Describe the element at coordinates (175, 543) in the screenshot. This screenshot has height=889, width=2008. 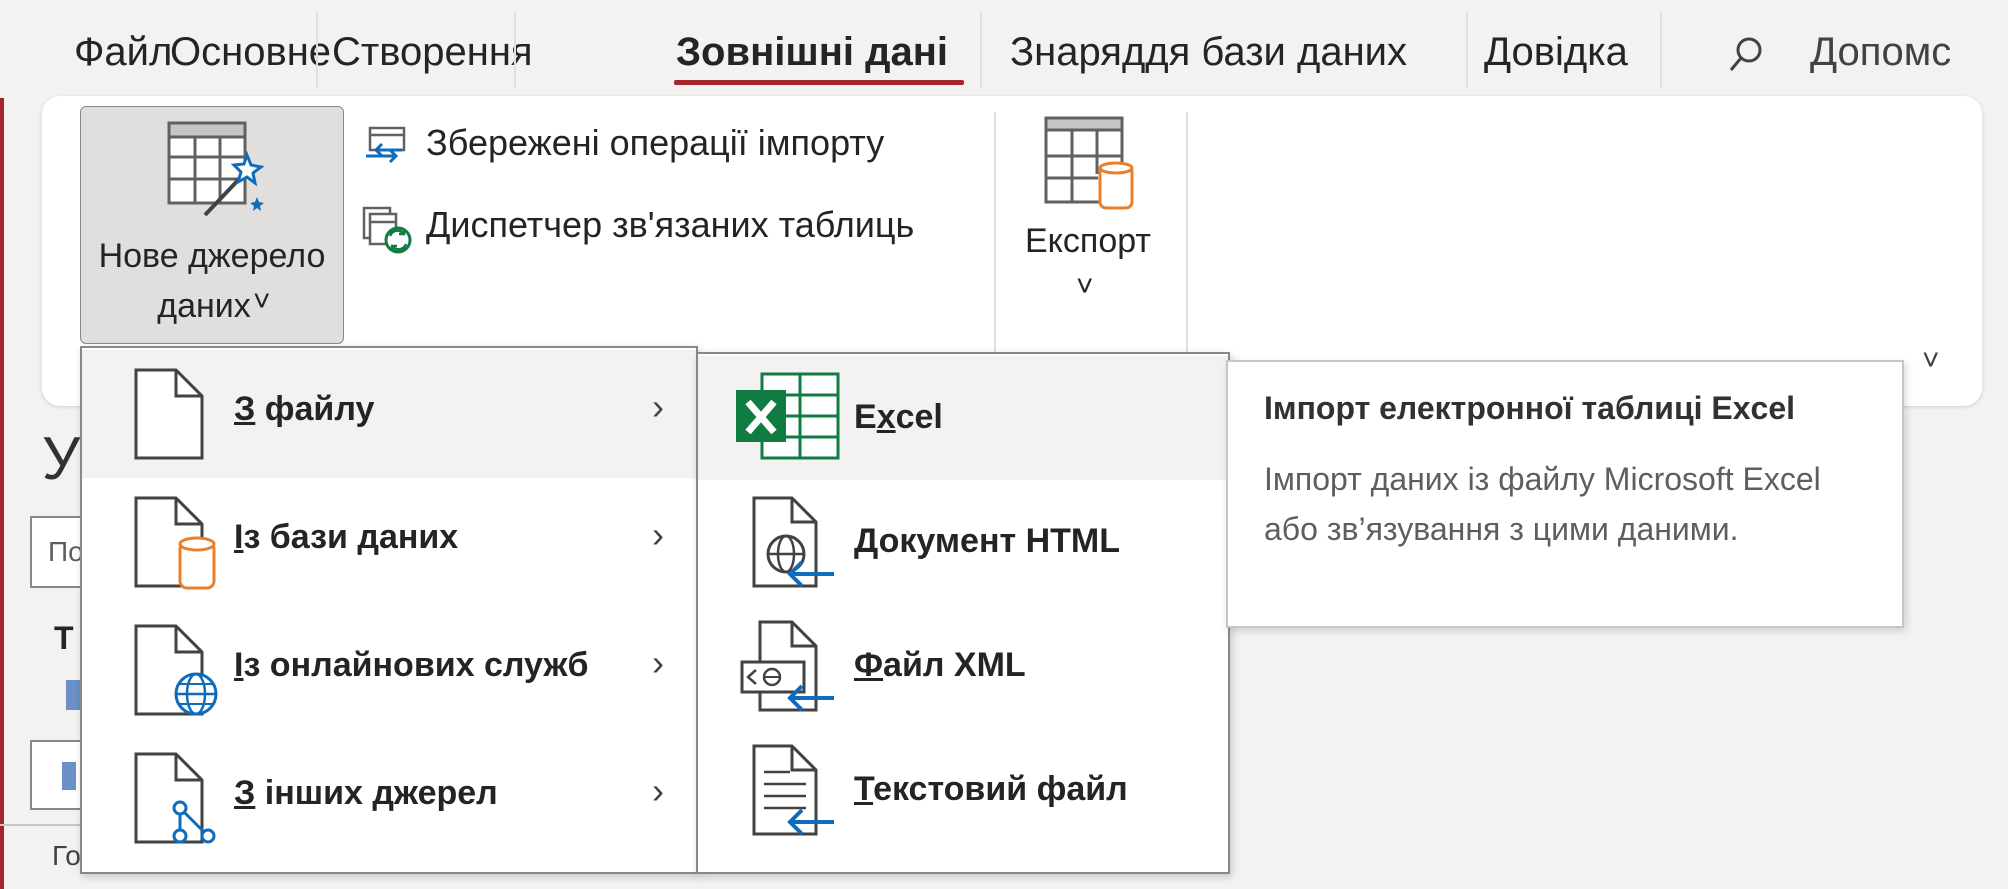
I see `database-file-icon` at that location.